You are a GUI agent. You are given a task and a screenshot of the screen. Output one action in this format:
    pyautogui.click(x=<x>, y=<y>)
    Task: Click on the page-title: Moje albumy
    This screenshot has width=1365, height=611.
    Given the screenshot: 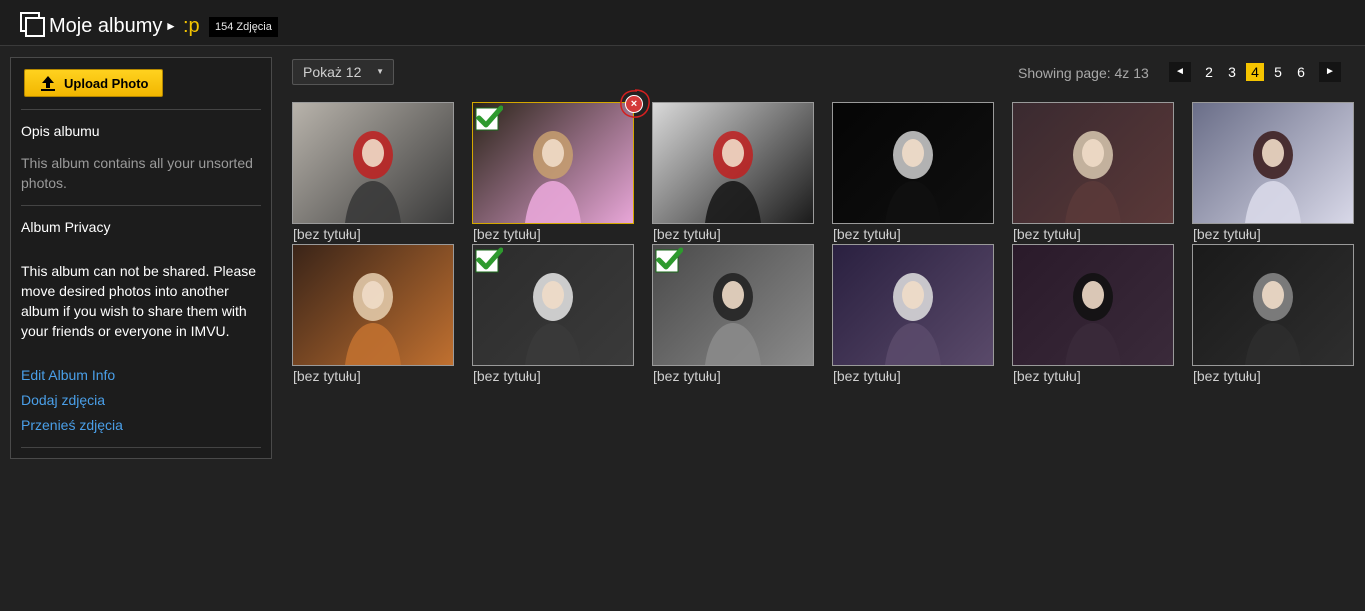 What is the action you would take?
    pyautogui.click(x=105, y=26)
    